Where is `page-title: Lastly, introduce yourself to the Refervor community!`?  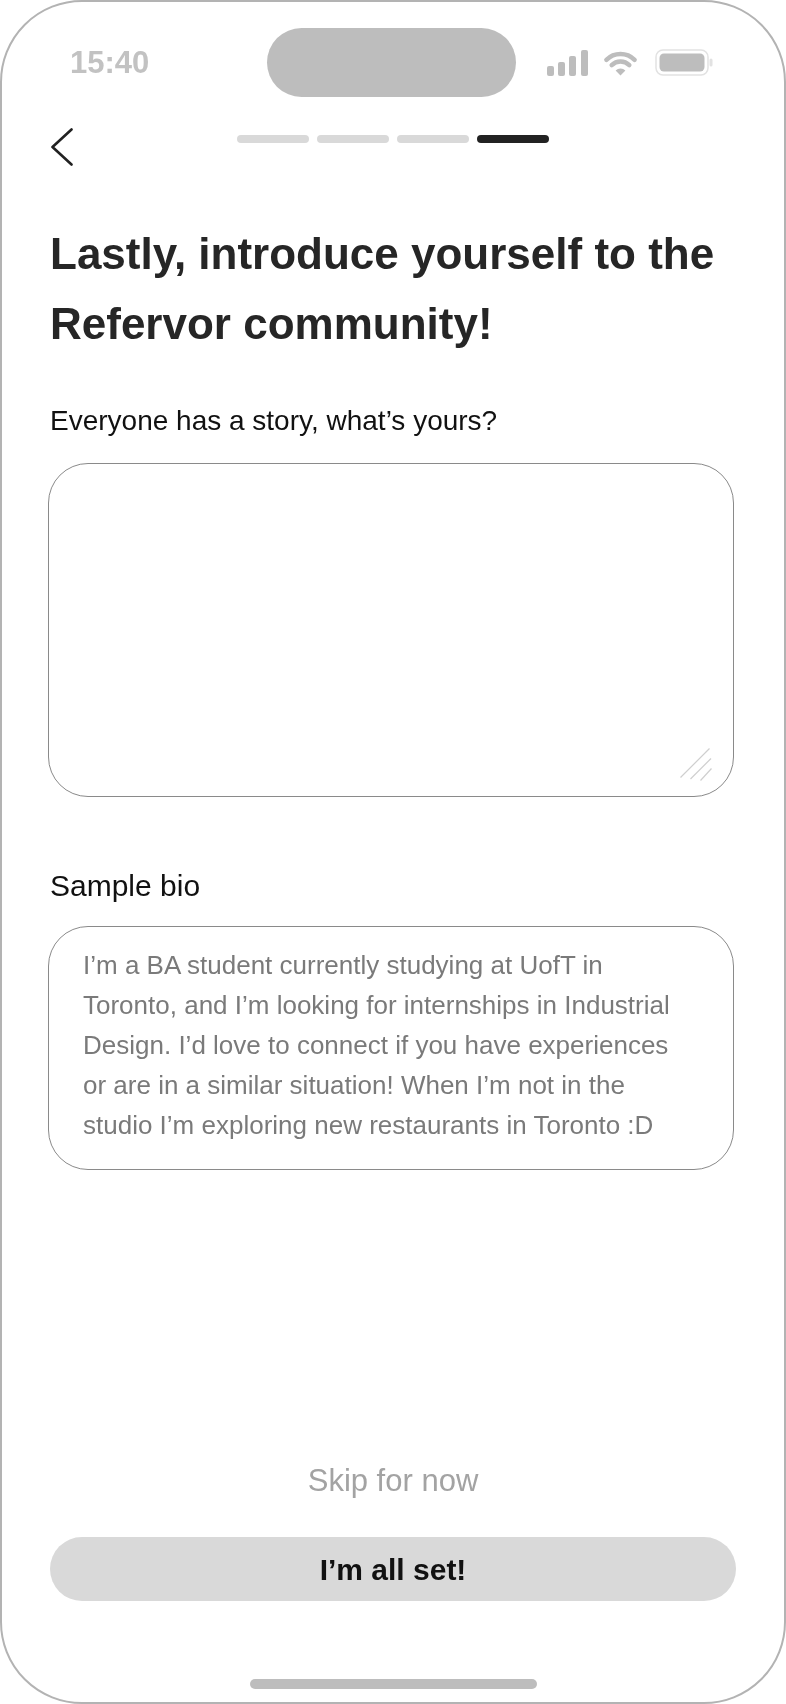
page-title: Lastly, introduce yourself to the Refervor community! is located at coordinates (383, 289).